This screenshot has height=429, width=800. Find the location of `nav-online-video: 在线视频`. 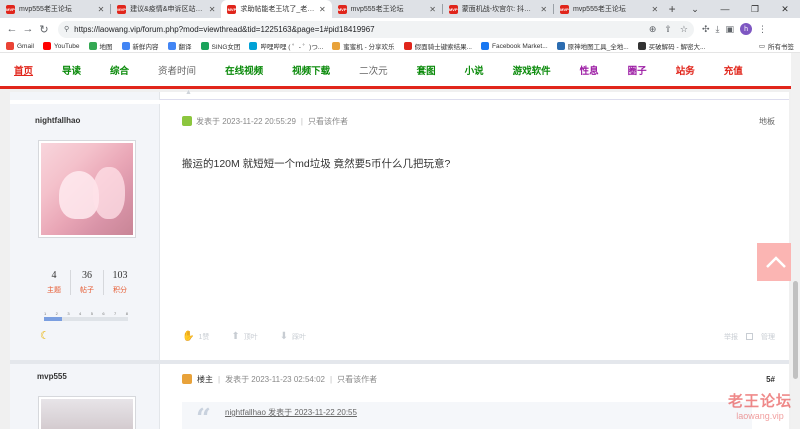

nav-online-video: 在线视频 is located at coordinates (244, 70).